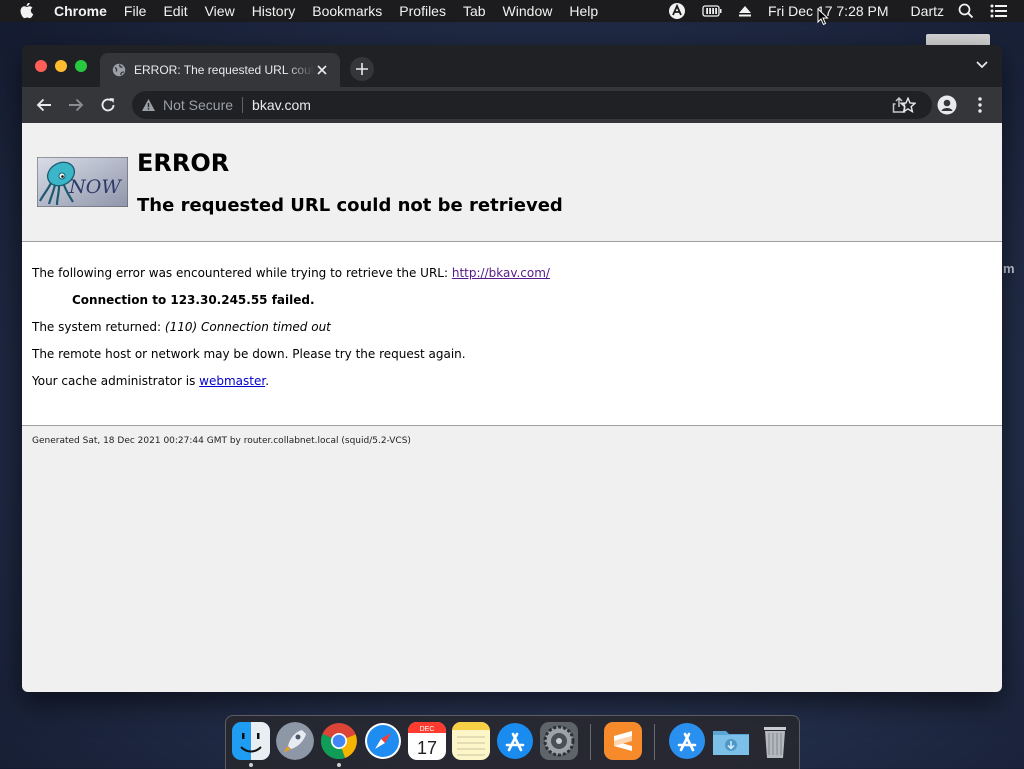 The height and width of the screenshot is (769, 1024). Describe the element at coordinates (775, 741) in the screenshot. I see `trash-icon` at that location.